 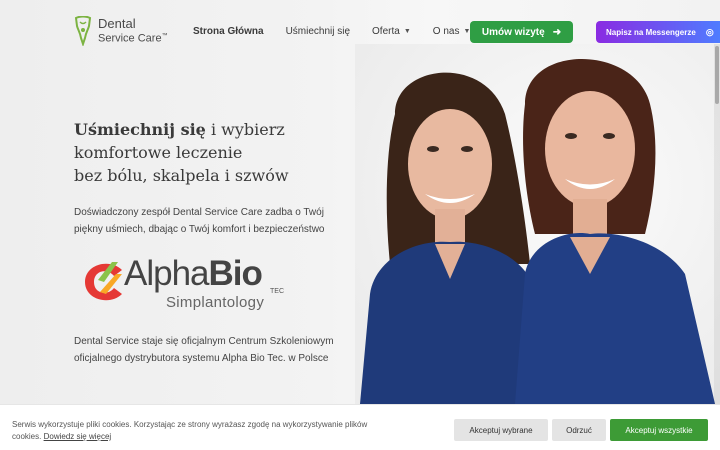 What do you see at coordinates (215, 302) in the screenshot?
I see `brand-subtitle: Simplantology` at bounding box center [215, 302].